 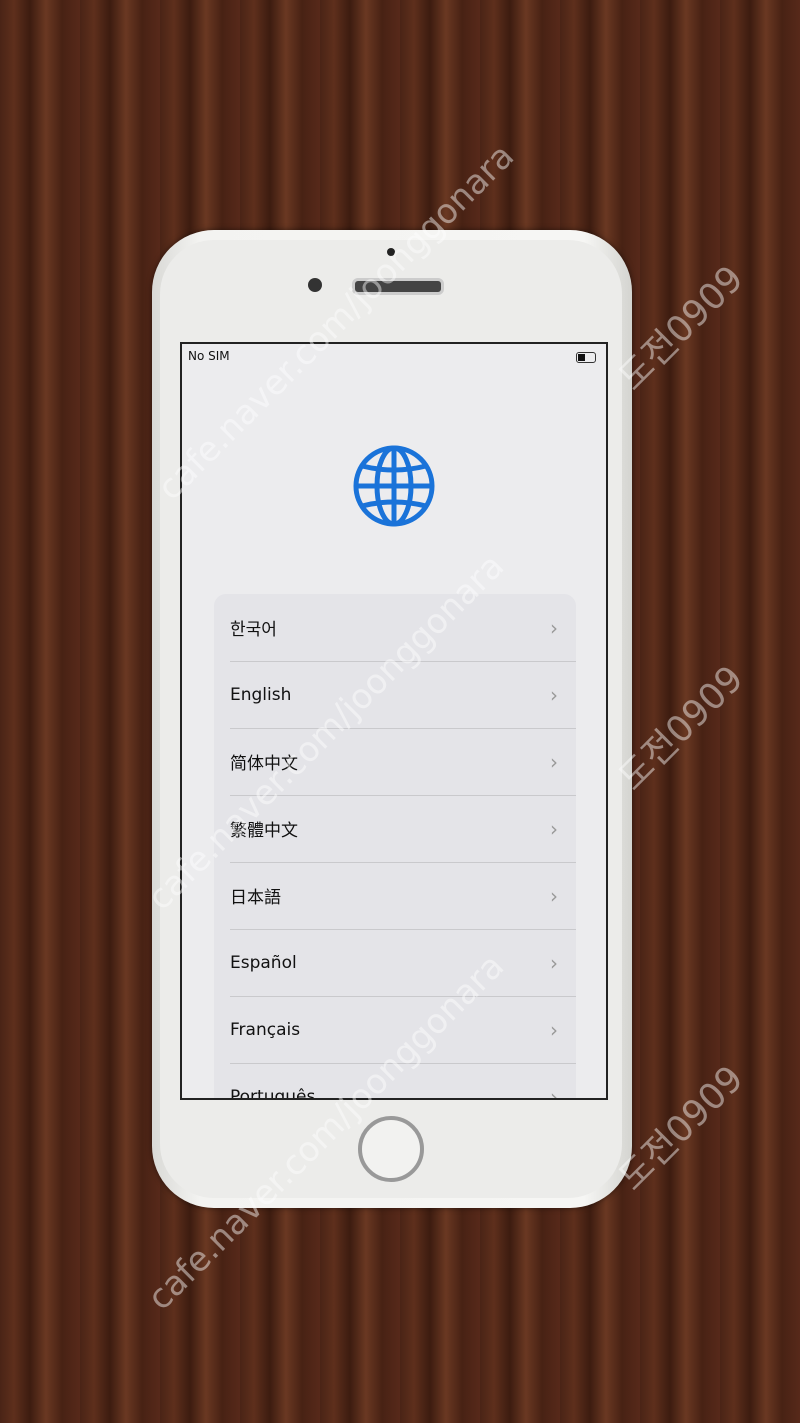 I want to click on home-button, so click(x=391, y=1149).